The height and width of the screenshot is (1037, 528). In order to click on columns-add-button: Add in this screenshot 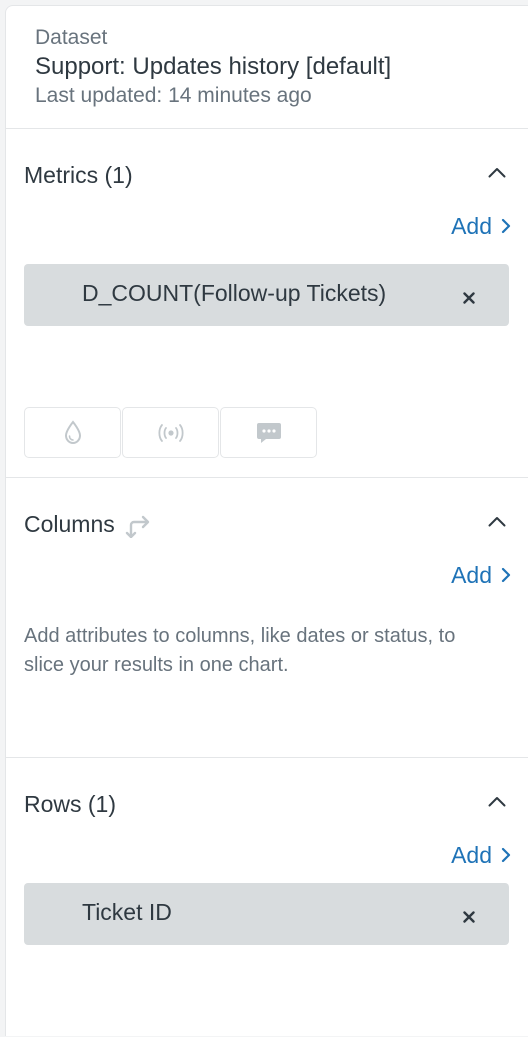, I will do `click(481, 575)`.